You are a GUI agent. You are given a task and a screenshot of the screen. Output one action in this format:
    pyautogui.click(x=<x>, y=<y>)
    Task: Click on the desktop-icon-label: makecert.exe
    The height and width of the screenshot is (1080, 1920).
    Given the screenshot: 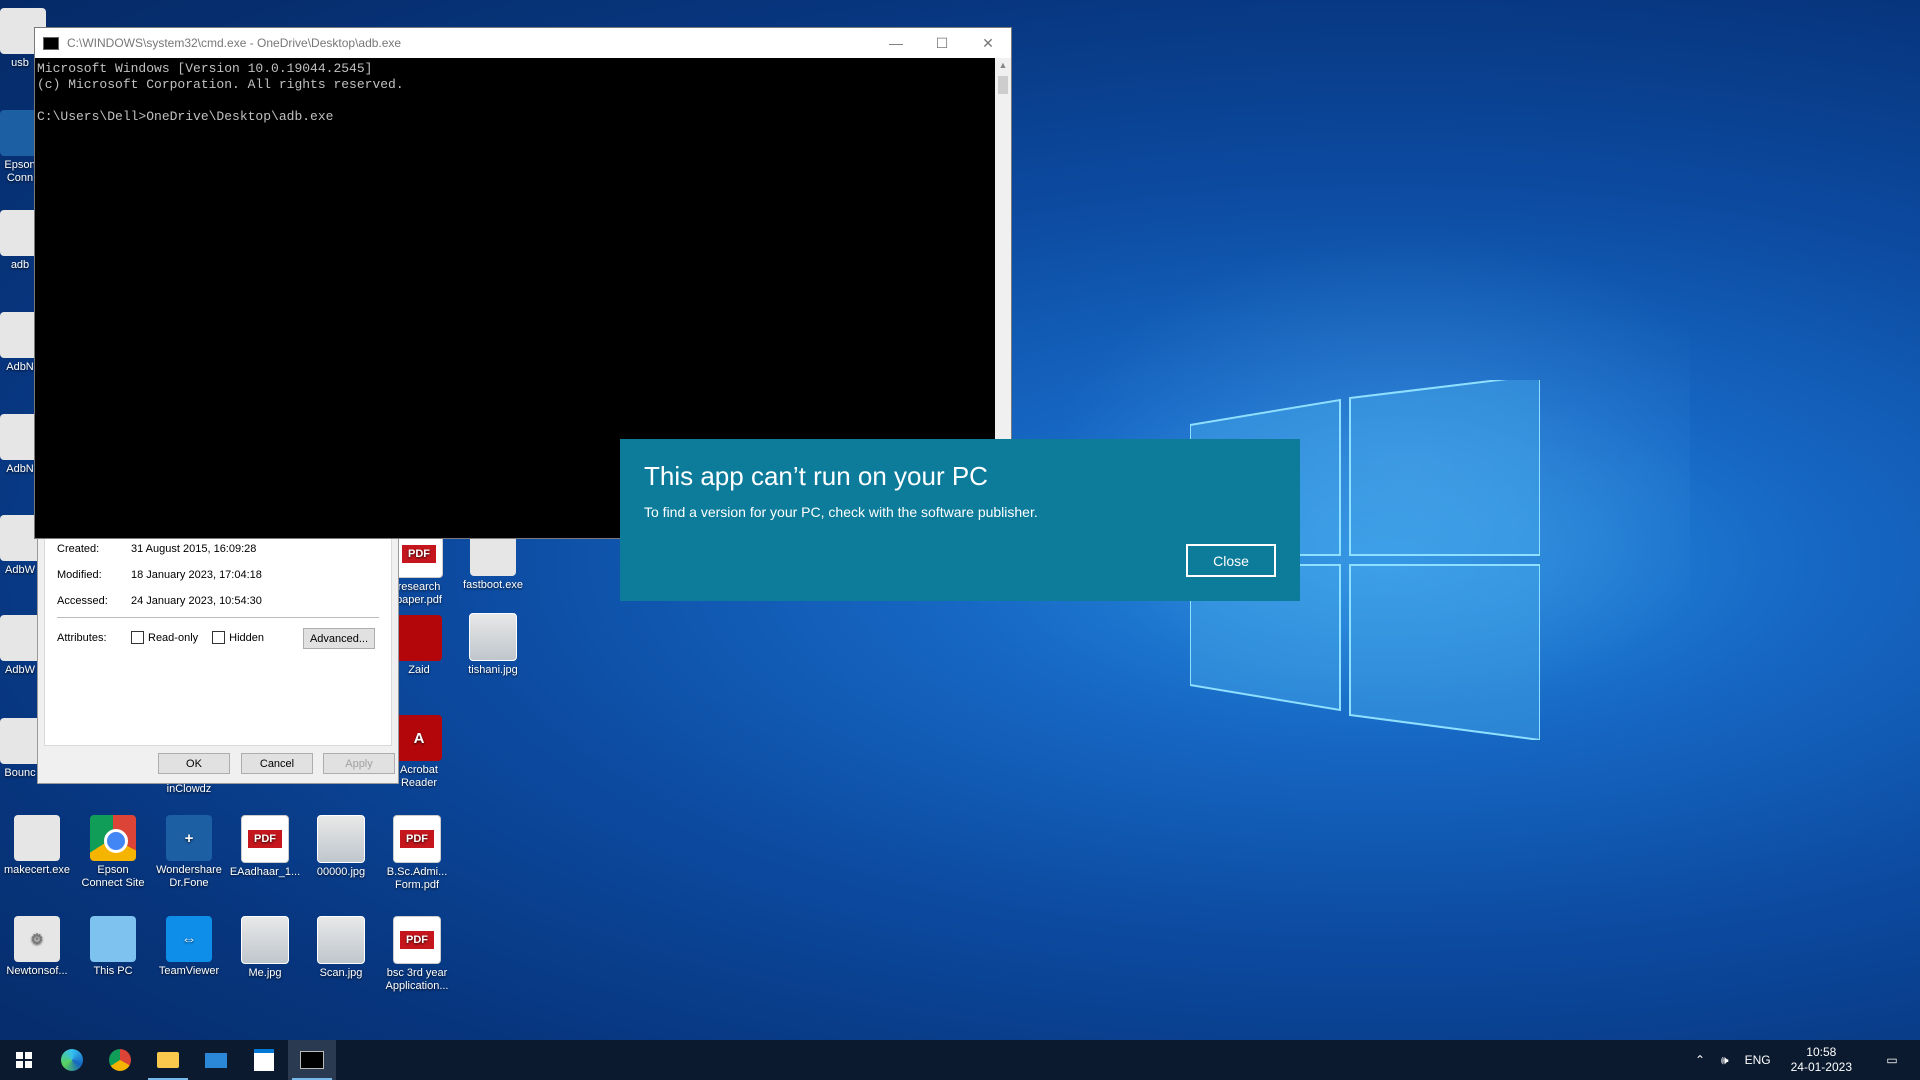 What is the action you would take?
    pyautogui.click(x=37, y=870)
    